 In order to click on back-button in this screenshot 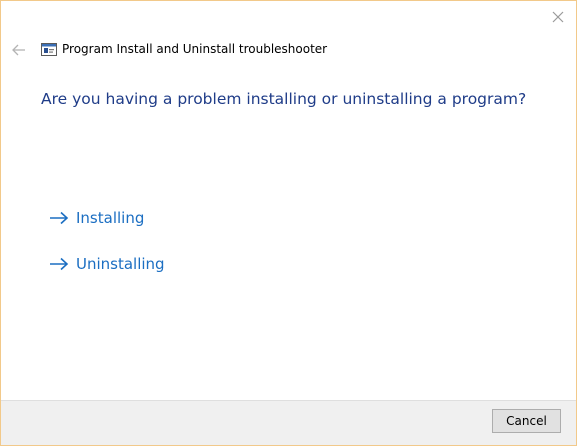, I will do `click(19, 49)`.